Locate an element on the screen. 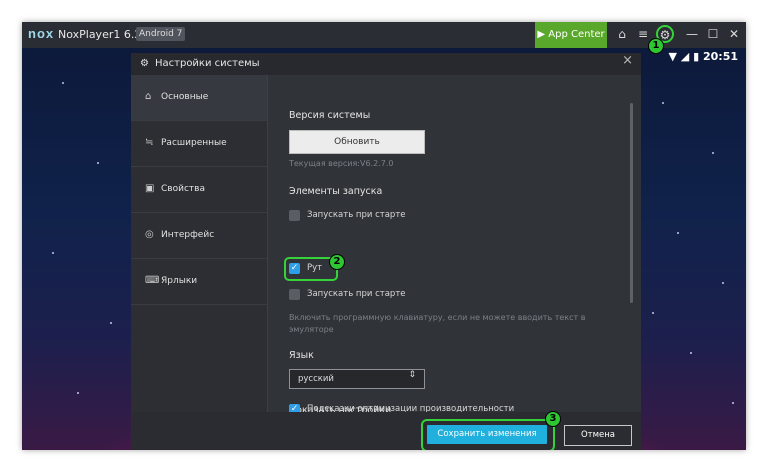 This screenshot has height=474, width=768. language-select: русский ⇕ is located at coordinates (357, 379).